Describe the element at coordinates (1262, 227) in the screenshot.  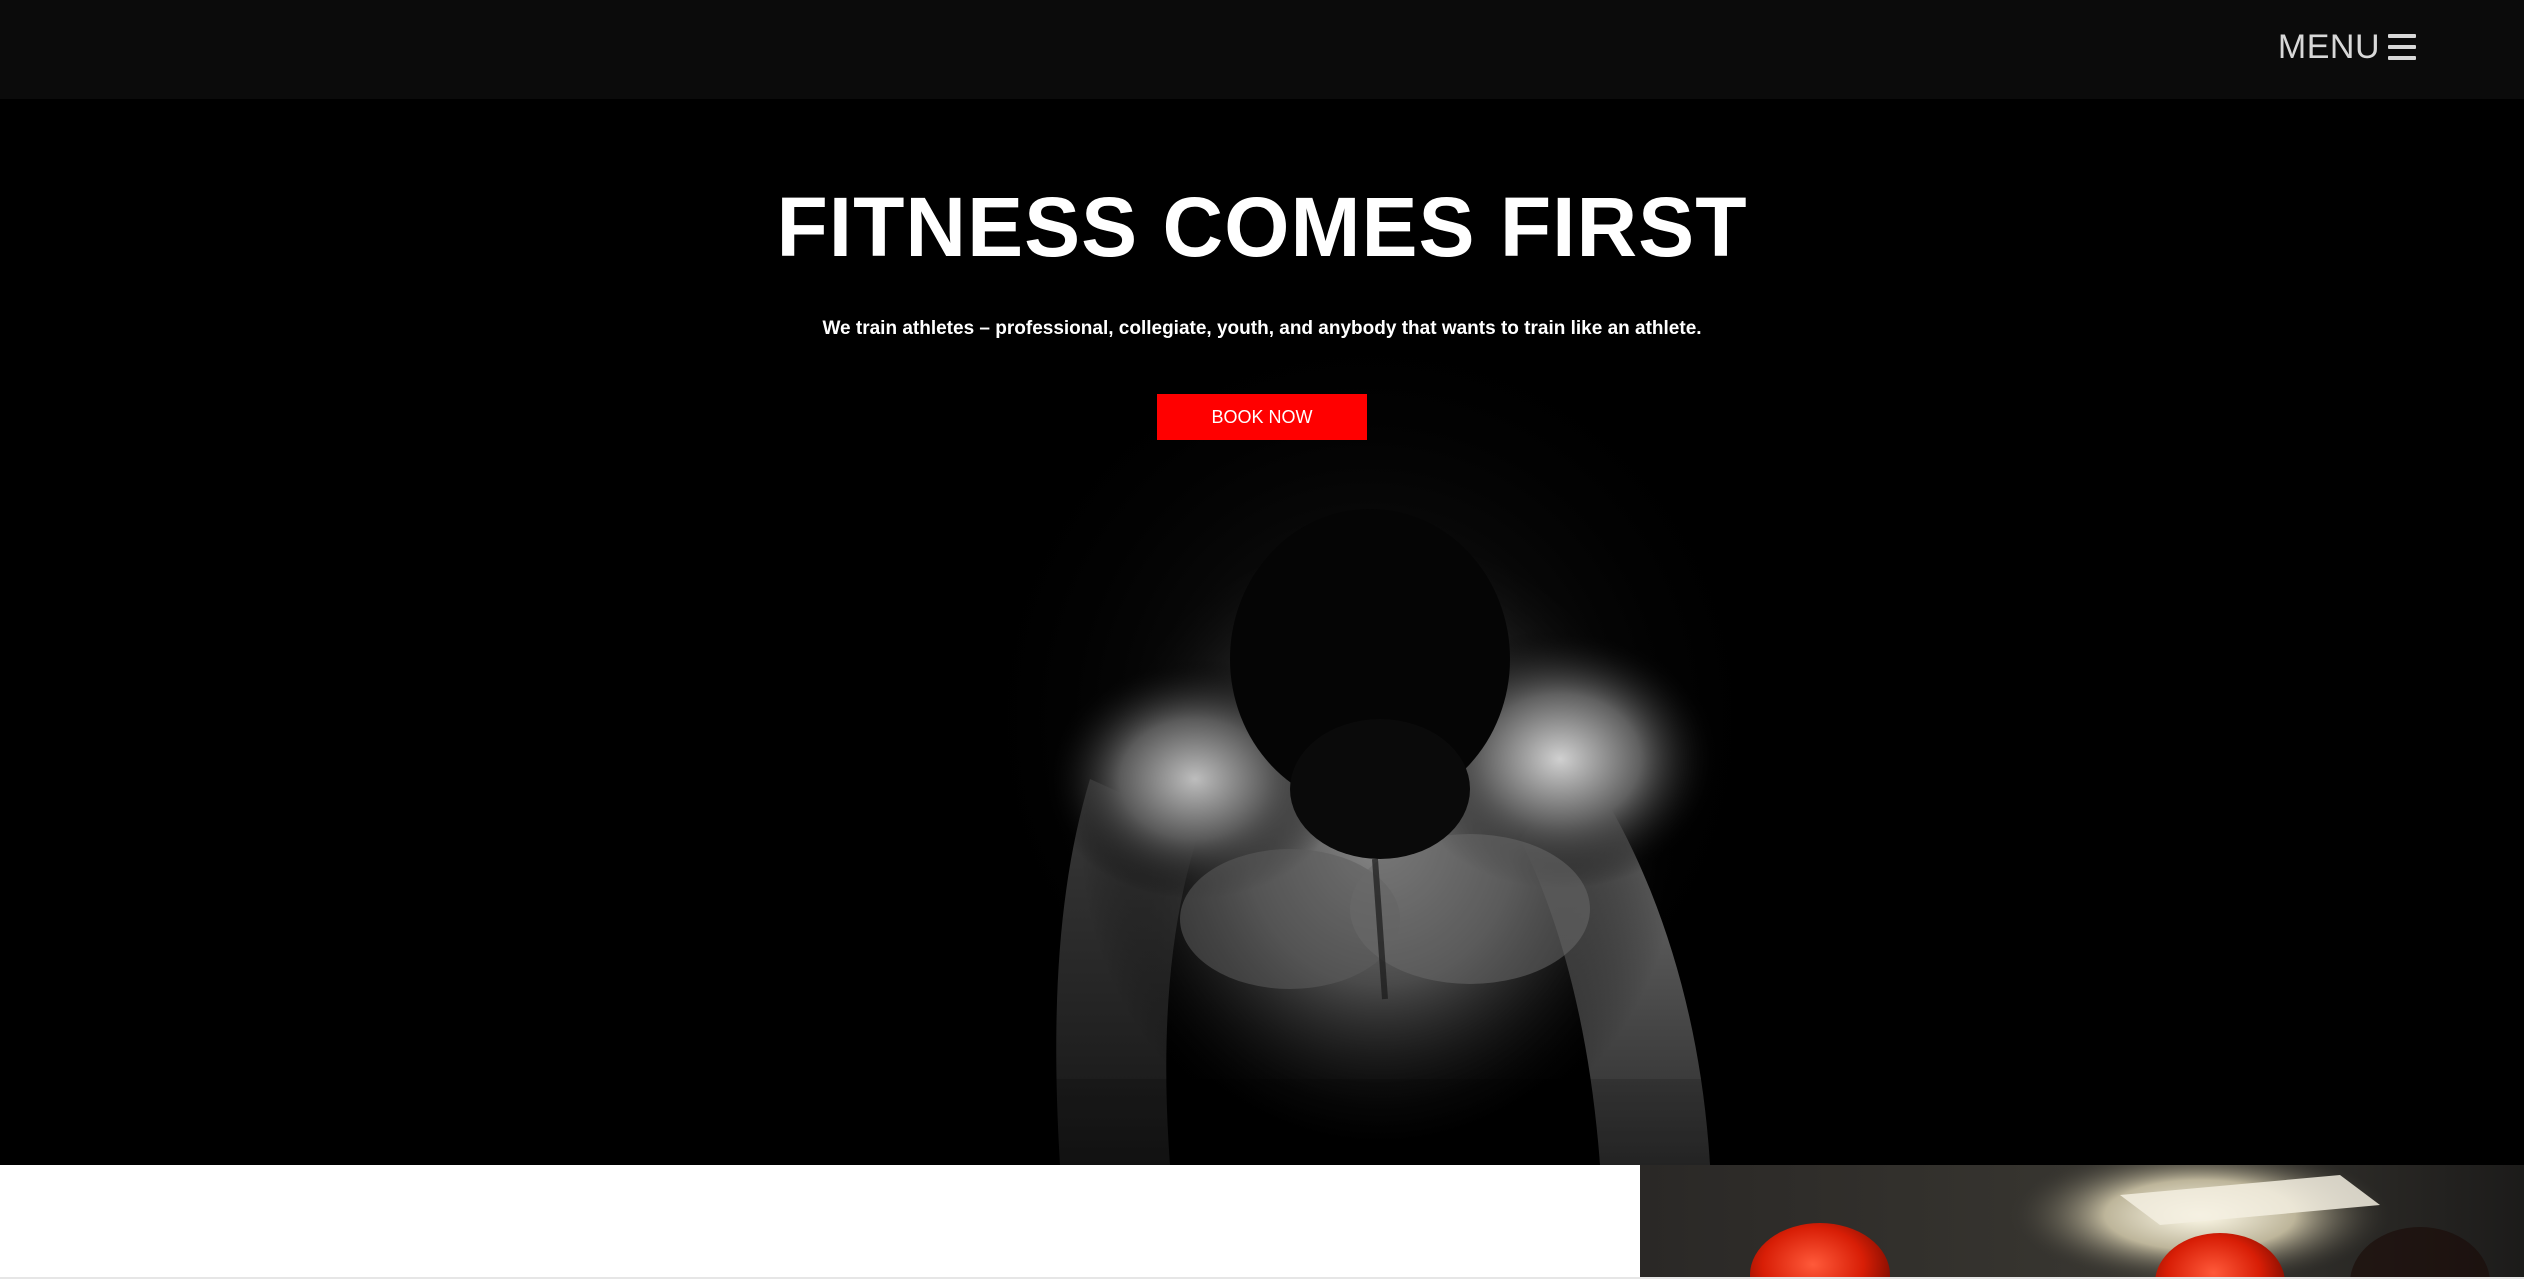
I see `hero-title: FITNESS COMES FIRST` at that location.